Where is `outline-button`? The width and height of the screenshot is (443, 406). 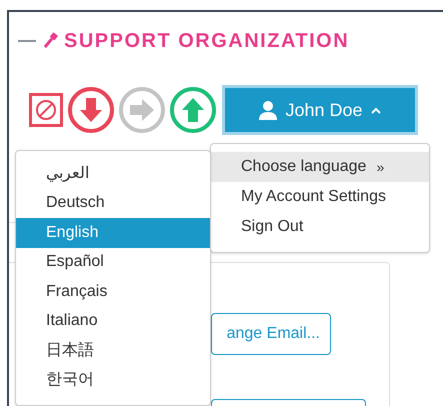 outline-button is located at coordinates (288, 402).